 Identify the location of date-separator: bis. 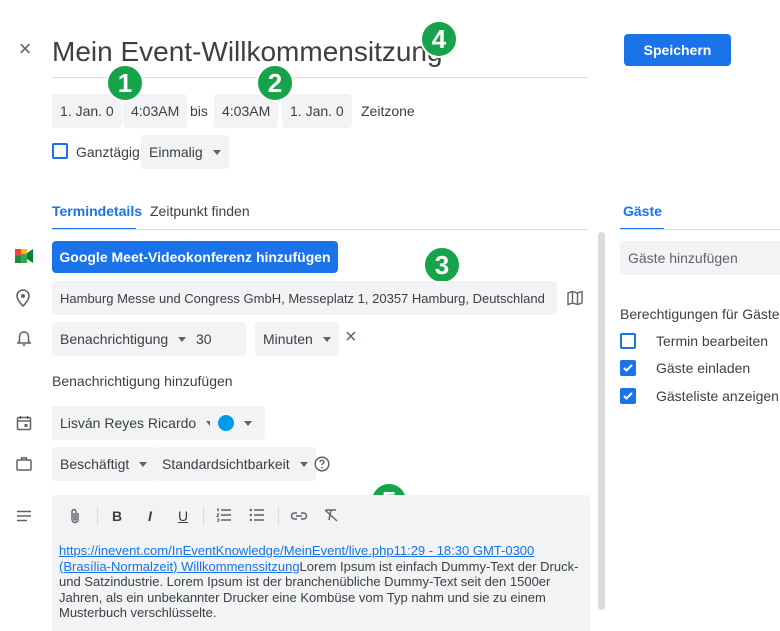
(199, 111).